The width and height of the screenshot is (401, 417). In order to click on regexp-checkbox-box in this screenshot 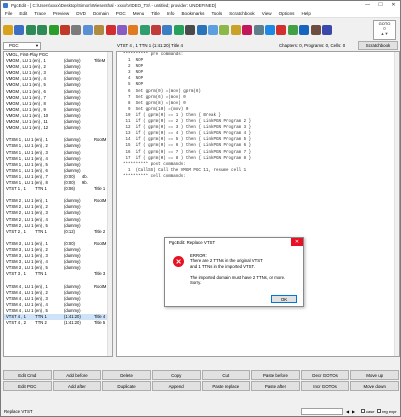, I will do `click(379, 411)`.